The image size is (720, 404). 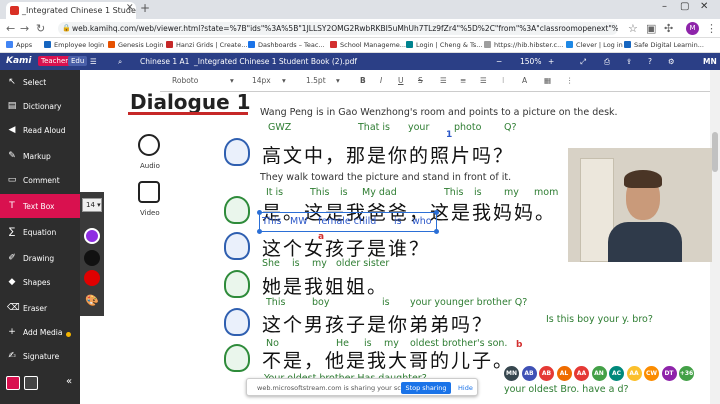 What do you see at coordinates (92, 236) in the screenshot?
I see `color-swatch-purple` at bounding box center [92, 236].